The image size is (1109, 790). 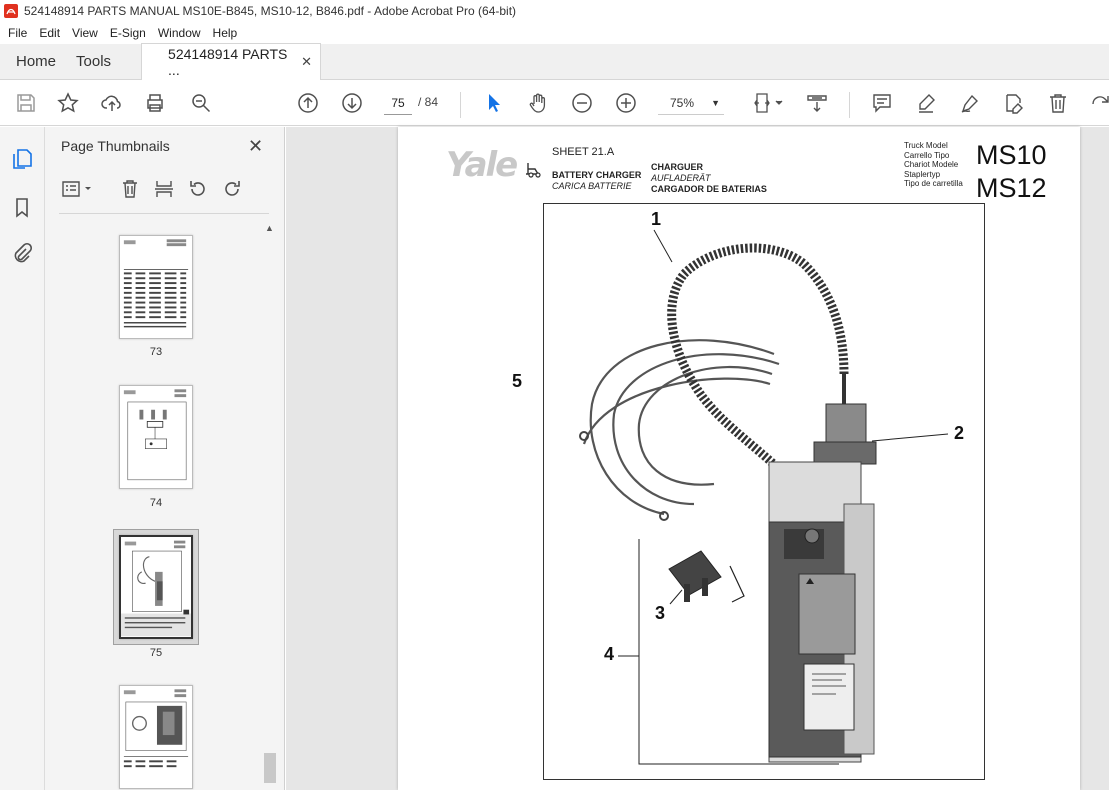 What do you see at coordinates (270, 768) in the screenshot?
I see `scrollbar-thumb` at bounding box center [270, 768].